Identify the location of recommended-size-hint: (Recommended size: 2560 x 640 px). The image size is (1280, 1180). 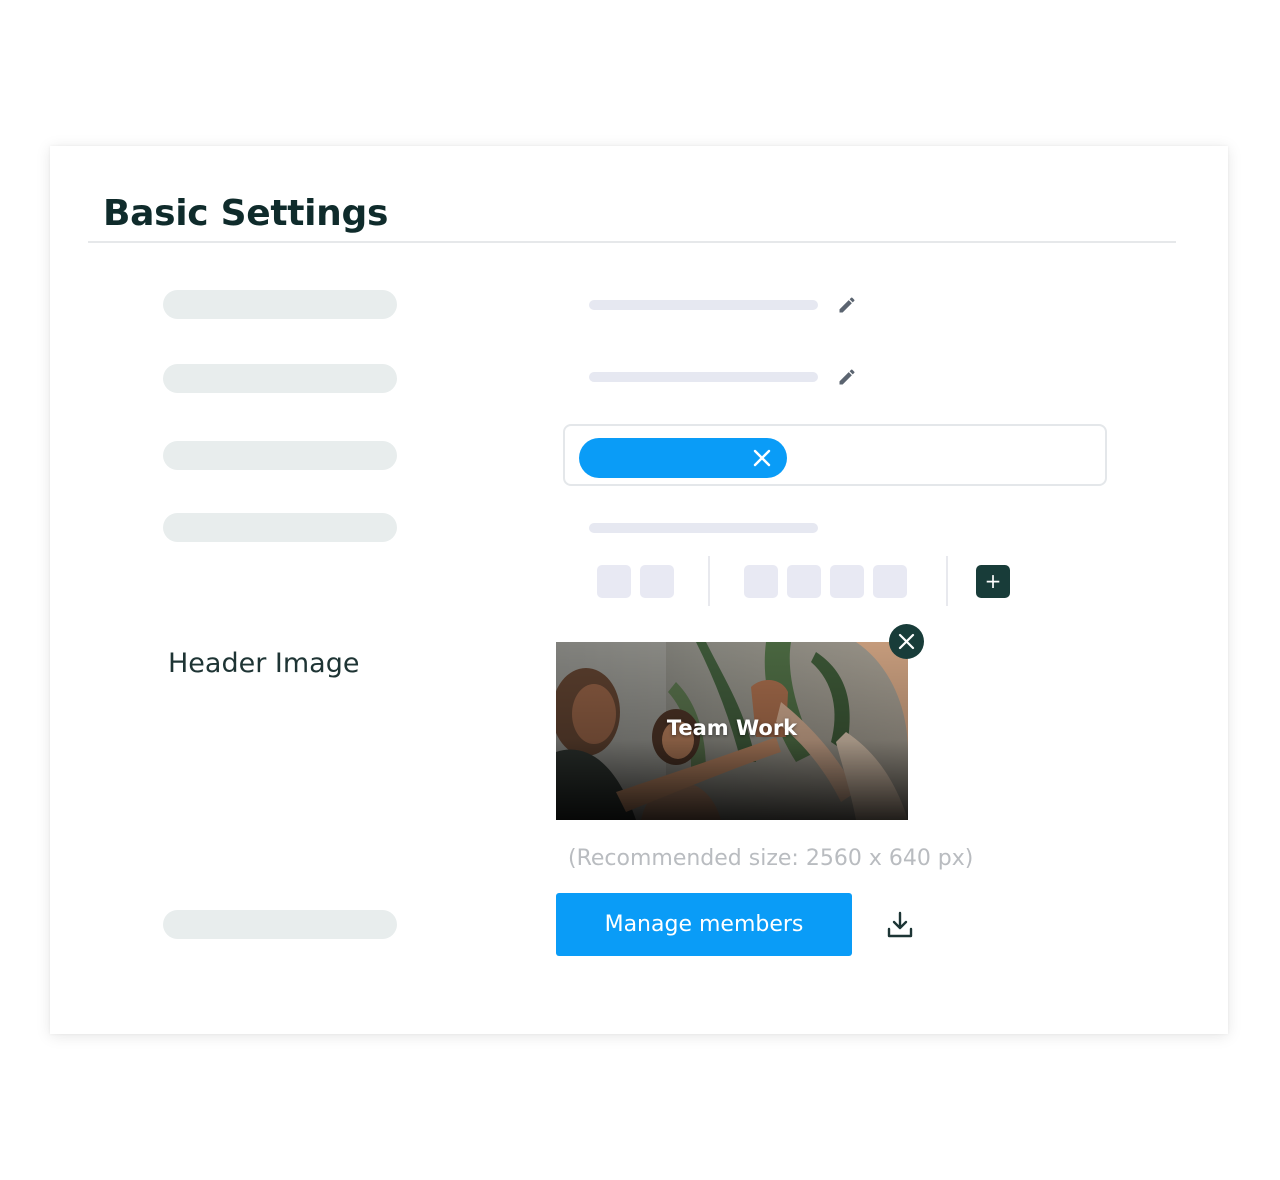
(771, 858).